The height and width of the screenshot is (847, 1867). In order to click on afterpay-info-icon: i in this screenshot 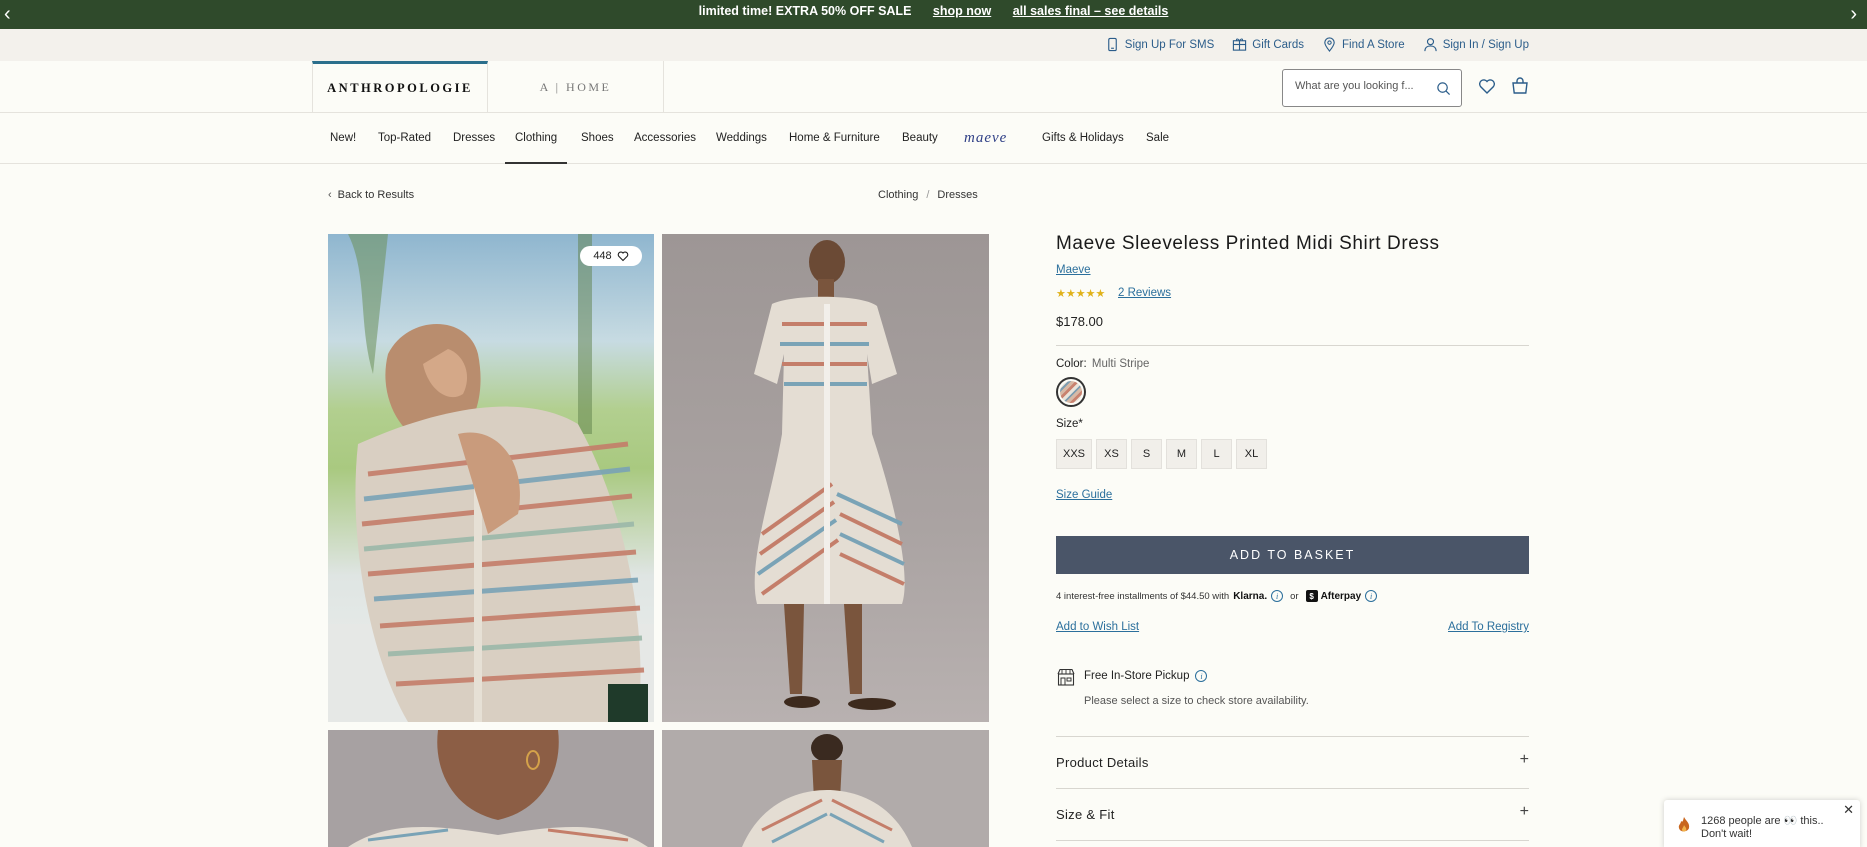, I will do `click(1371, 596)`.